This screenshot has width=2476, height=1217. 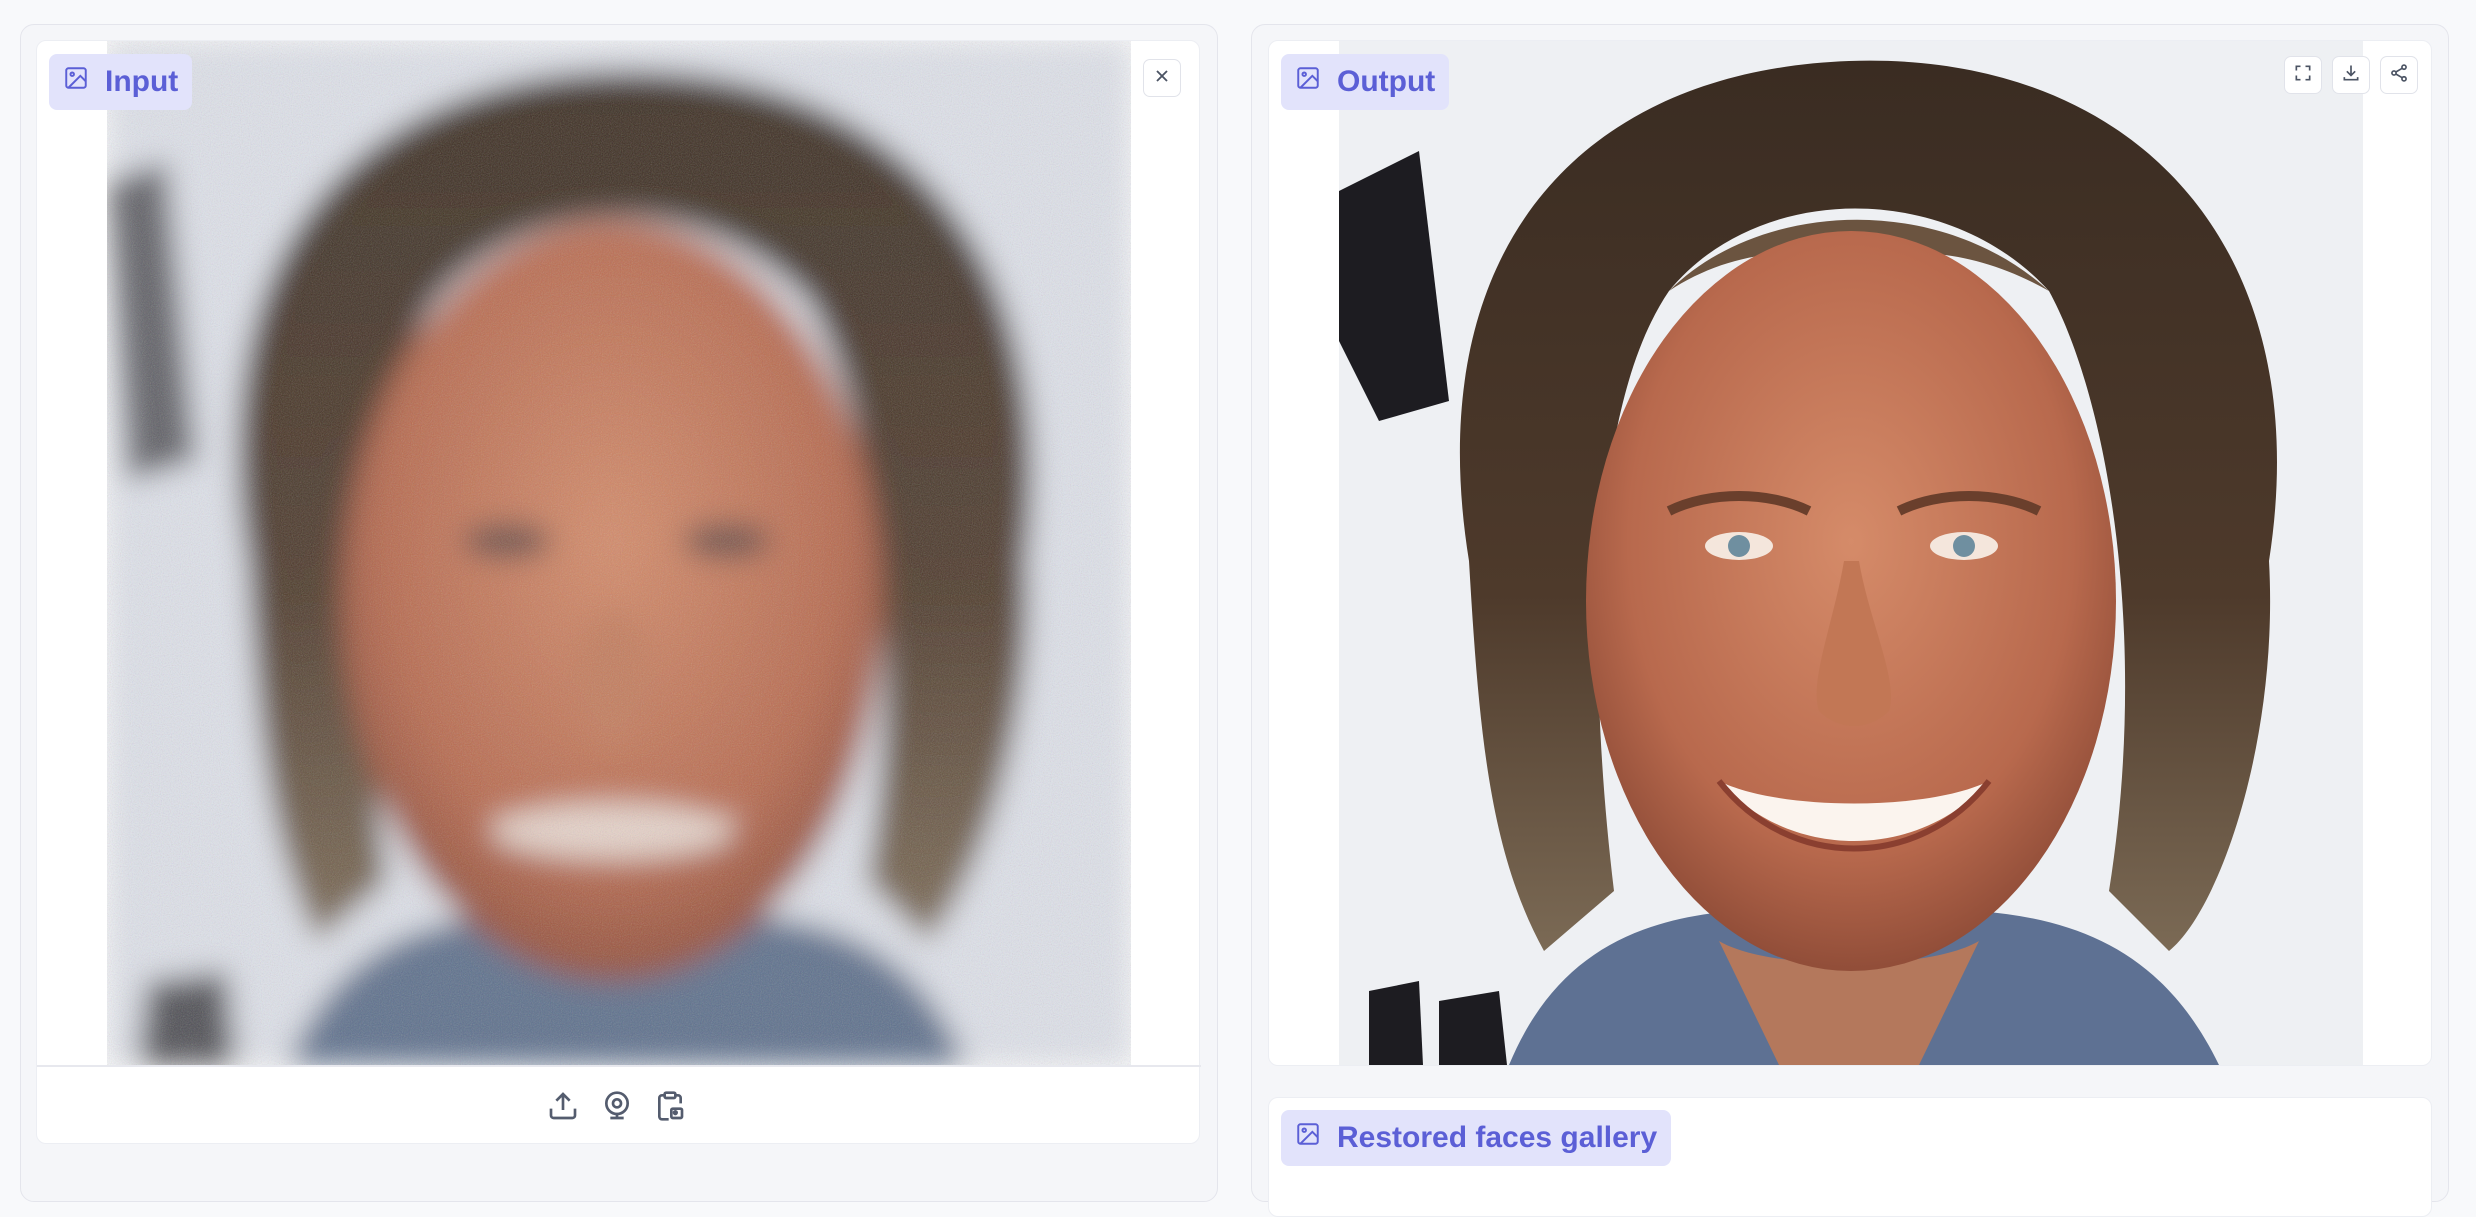 I want to click on fullscreen-button, so click(x=2303, y=75).